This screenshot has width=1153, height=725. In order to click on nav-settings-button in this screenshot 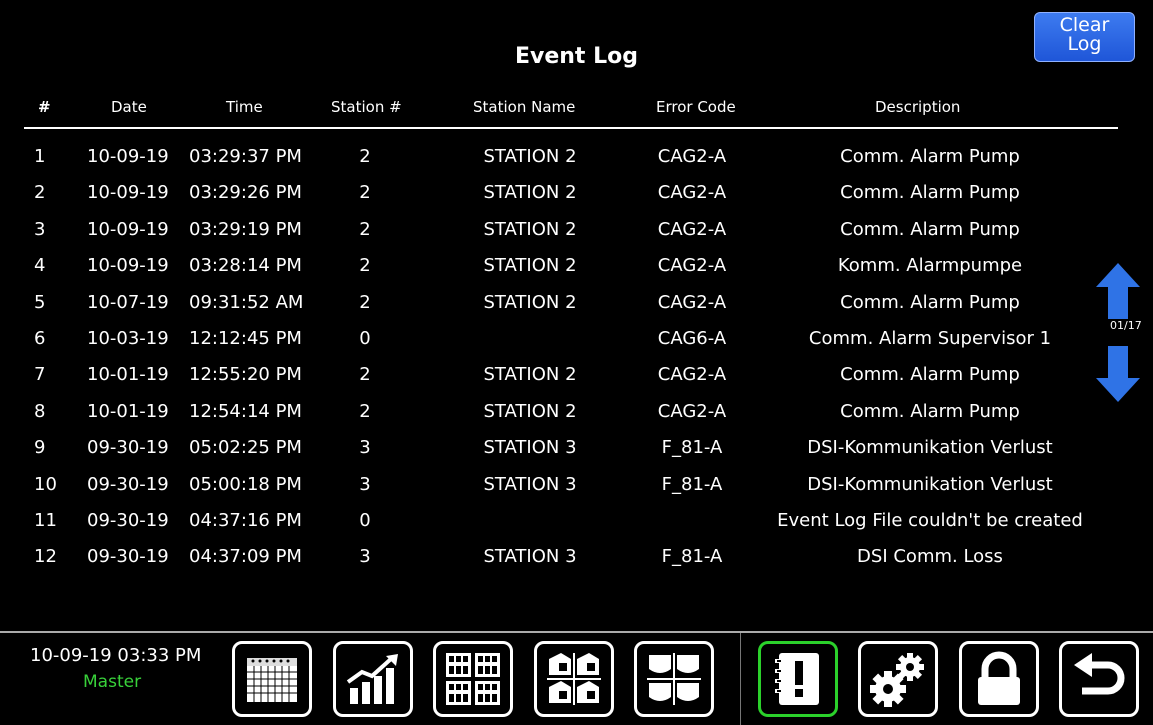, I will do `click(898, 679)`.